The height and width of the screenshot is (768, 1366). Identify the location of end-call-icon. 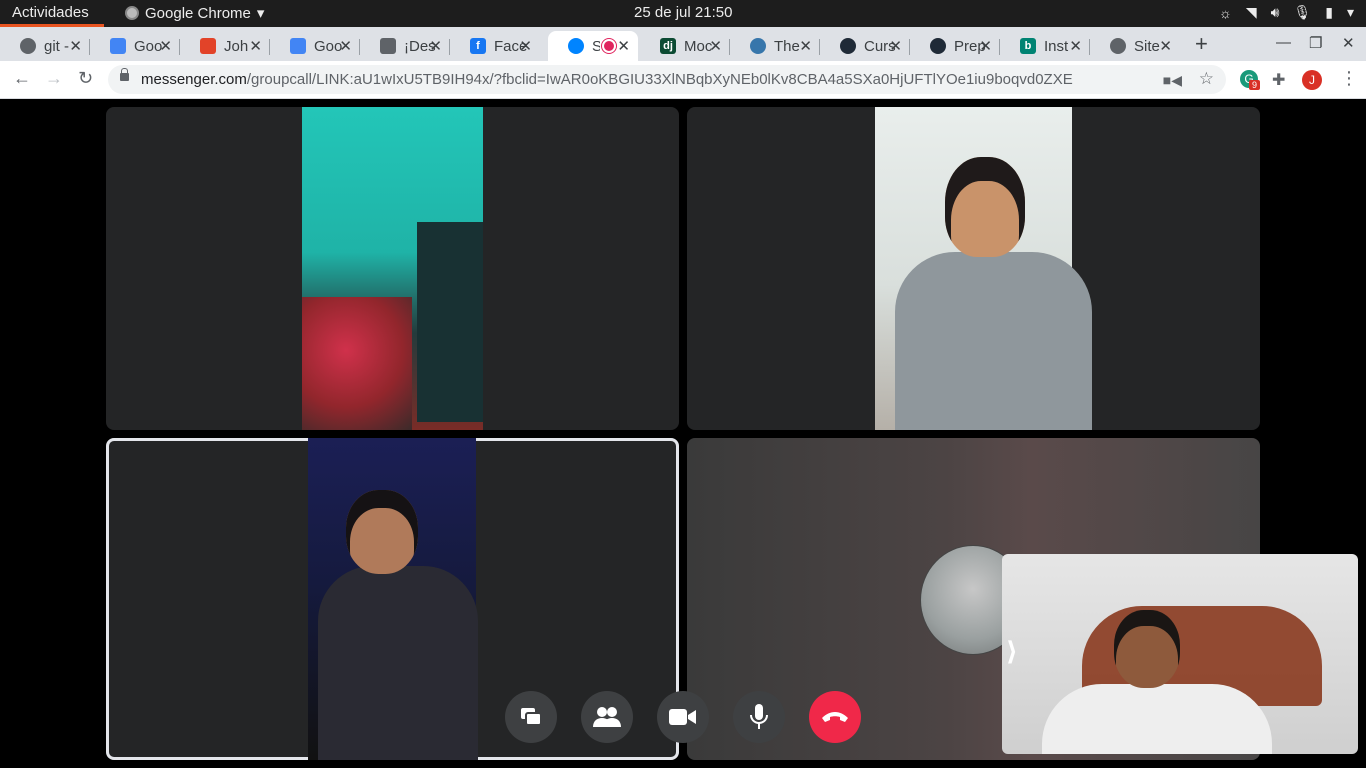
(835, 717).